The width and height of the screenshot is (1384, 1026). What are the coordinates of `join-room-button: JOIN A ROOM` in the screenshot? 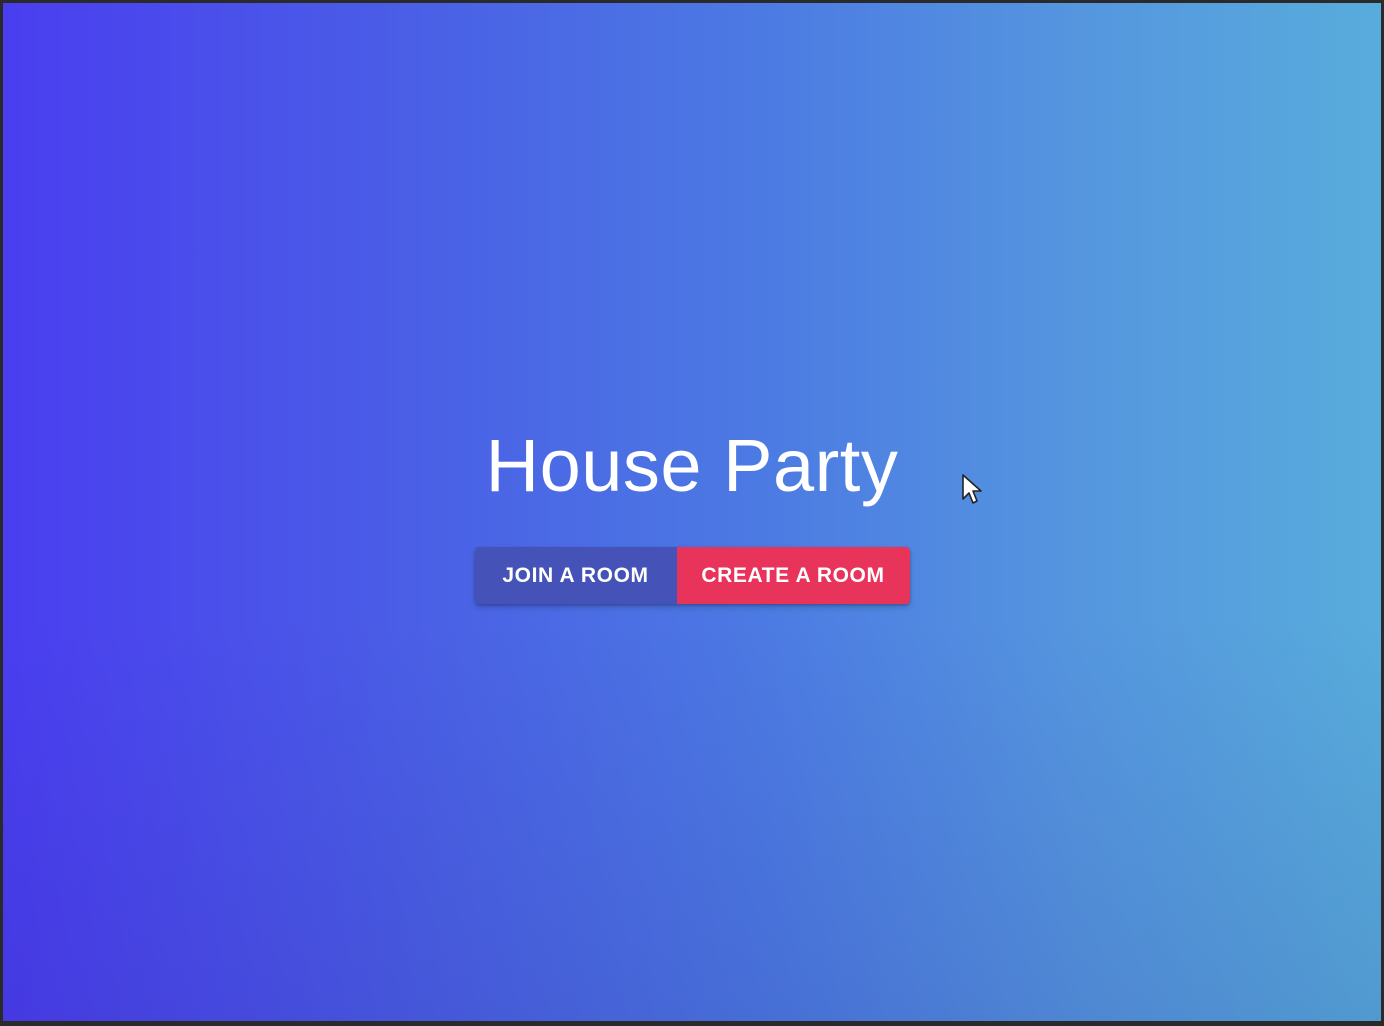 It's located at (575, 575).